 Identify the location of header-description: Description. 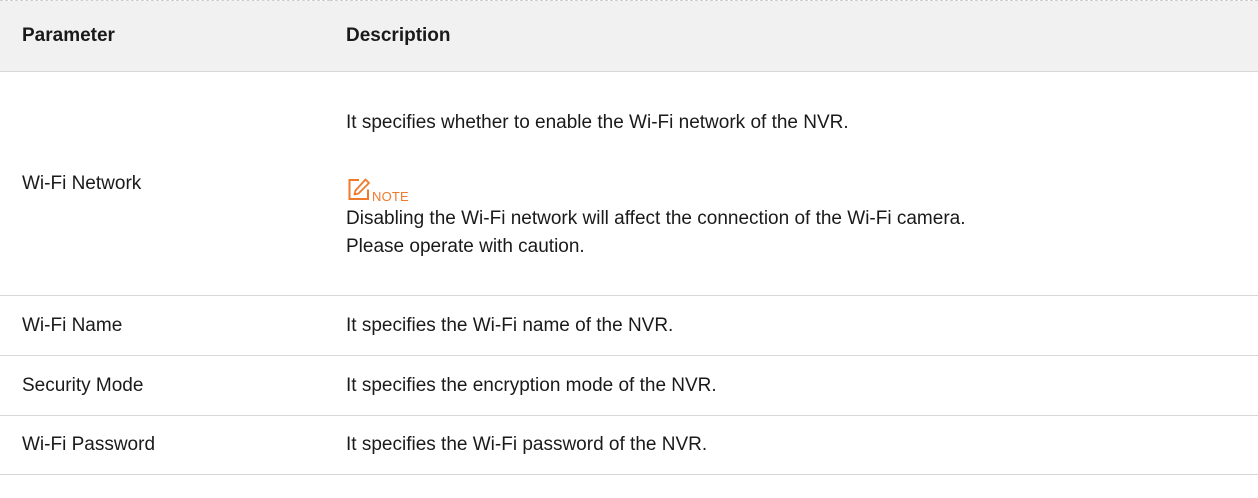
(794, 36).